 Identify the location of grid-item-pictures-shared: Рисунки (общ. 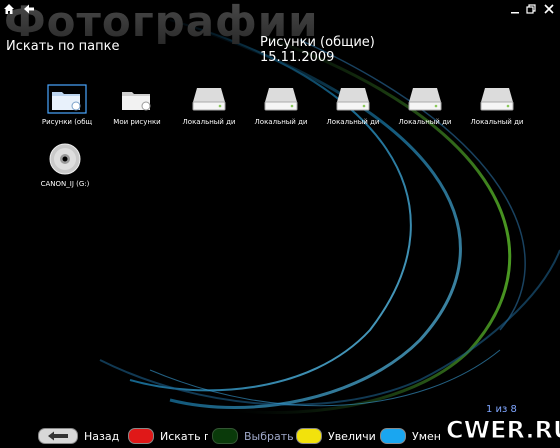
(67, 105).